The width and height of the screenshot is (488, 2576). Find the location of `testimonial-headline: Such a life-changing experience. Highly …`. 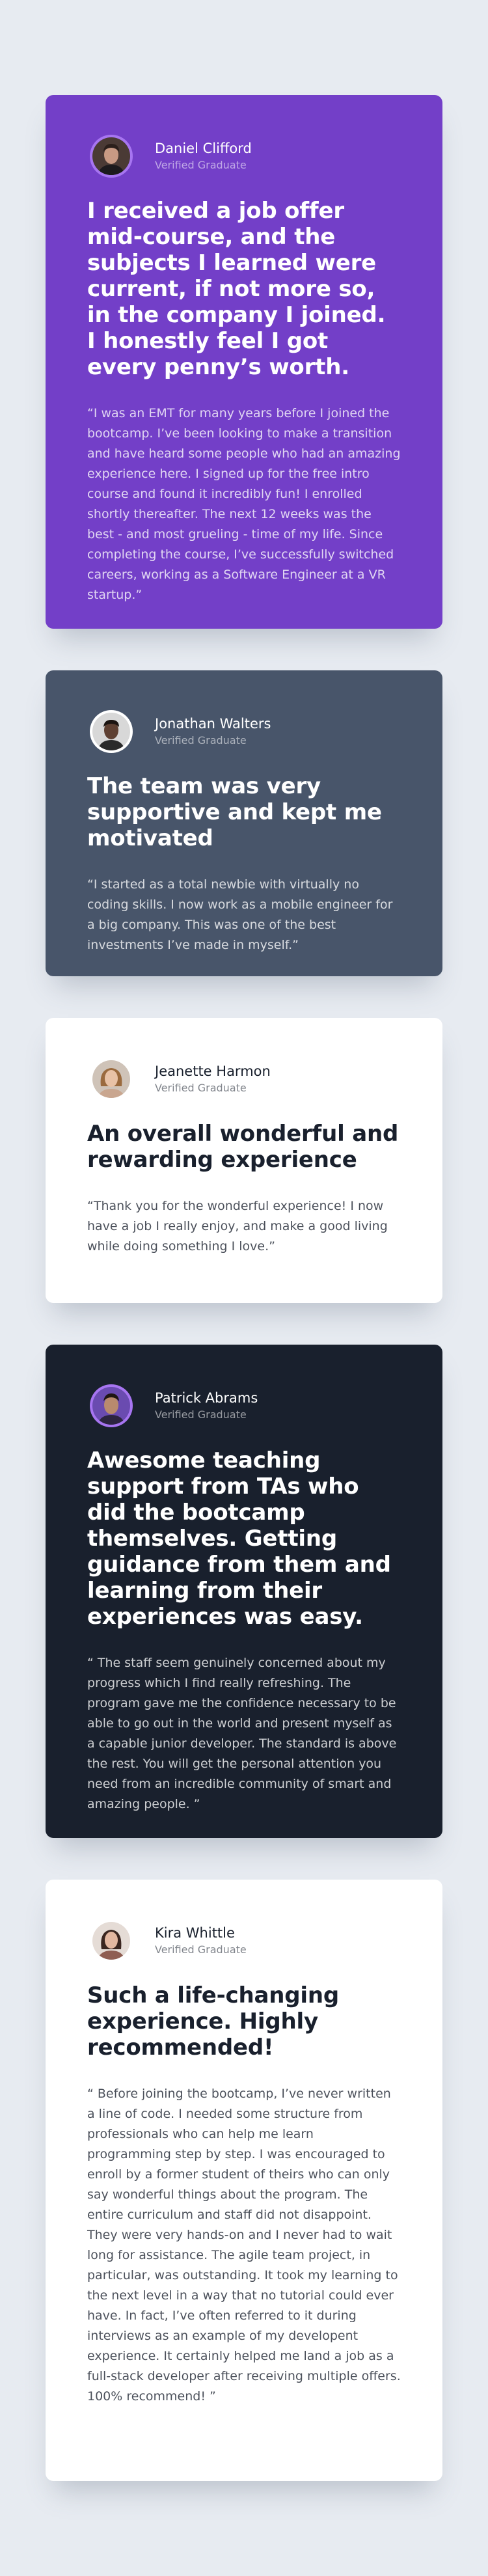

testimonial-headline: Such a life-changing experience. Highly … is located at coordinates (213, 2021).